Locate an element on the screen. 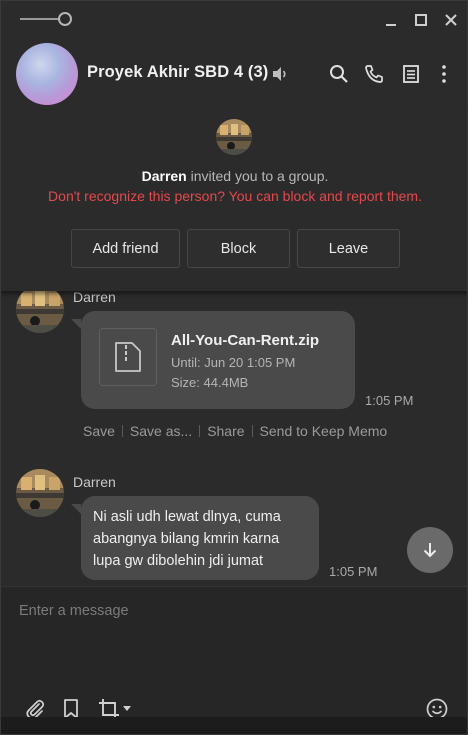 This screenshot has width=468, height=735. chat-header: Proyek Akhir SBD 4 (3) is located at coordinates (234, 75).